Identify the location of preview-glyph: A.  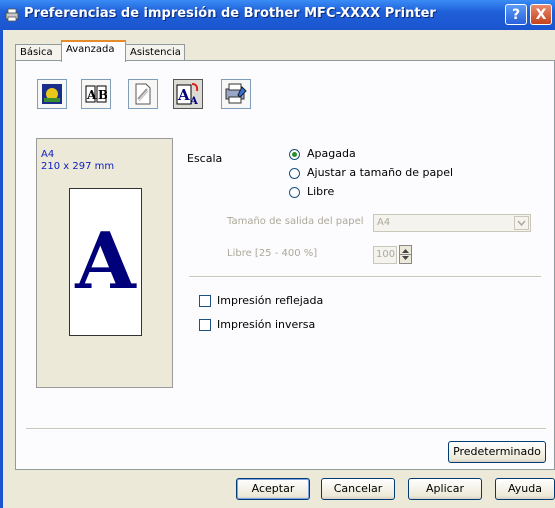
(105, 261).